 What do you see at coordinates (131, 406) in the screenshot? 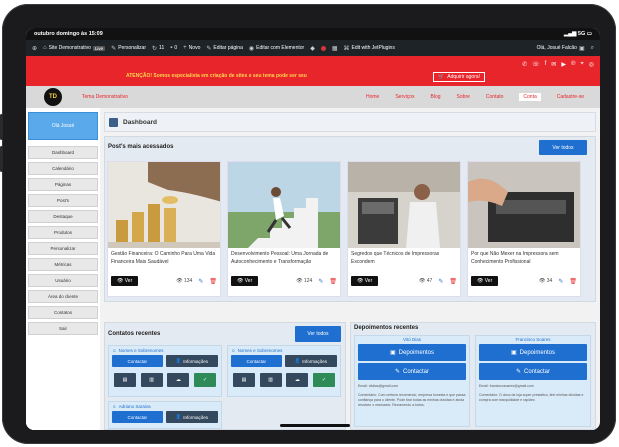
I see `contact-name: ☺ Adriano Saraiva` at bounding box center [131, 406].